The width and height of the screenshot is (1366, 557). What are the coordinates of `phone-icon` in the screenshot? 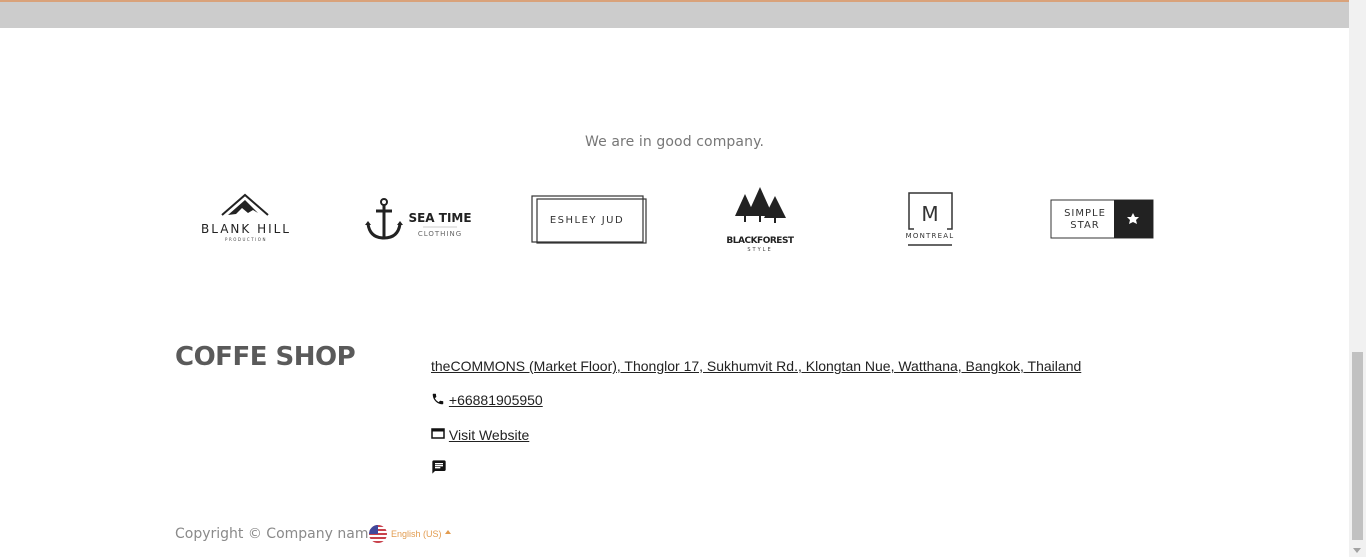 It's located at (440, 400).